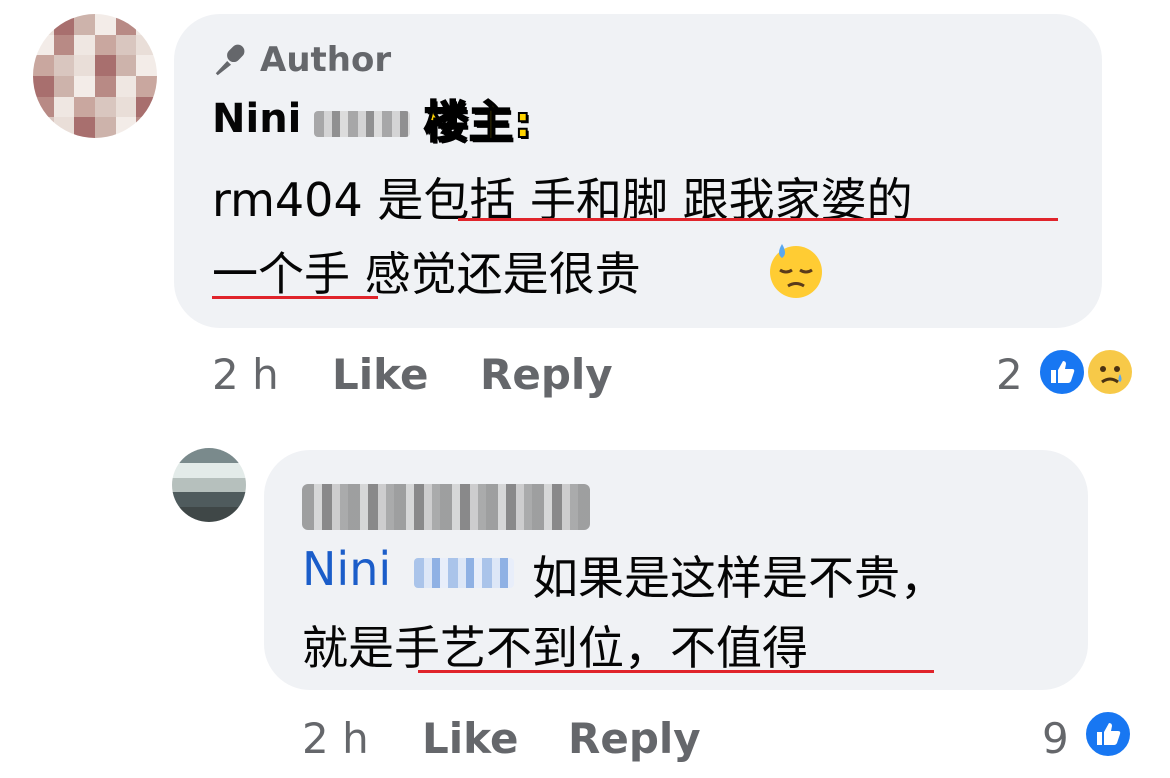 This screenshot has height=778, width=1170. I want to click on sad-reaction-icon, so click(1110, 372).